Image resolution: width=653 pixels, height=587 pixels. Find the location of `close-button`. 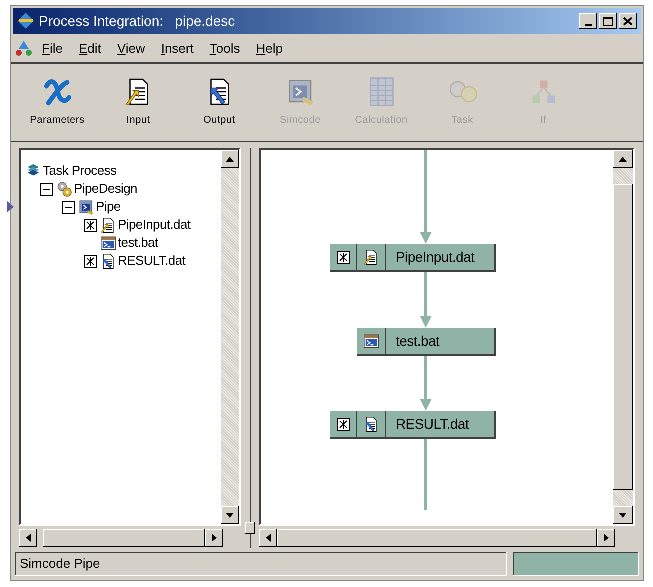

close-button is located at coordinates (628, 21).